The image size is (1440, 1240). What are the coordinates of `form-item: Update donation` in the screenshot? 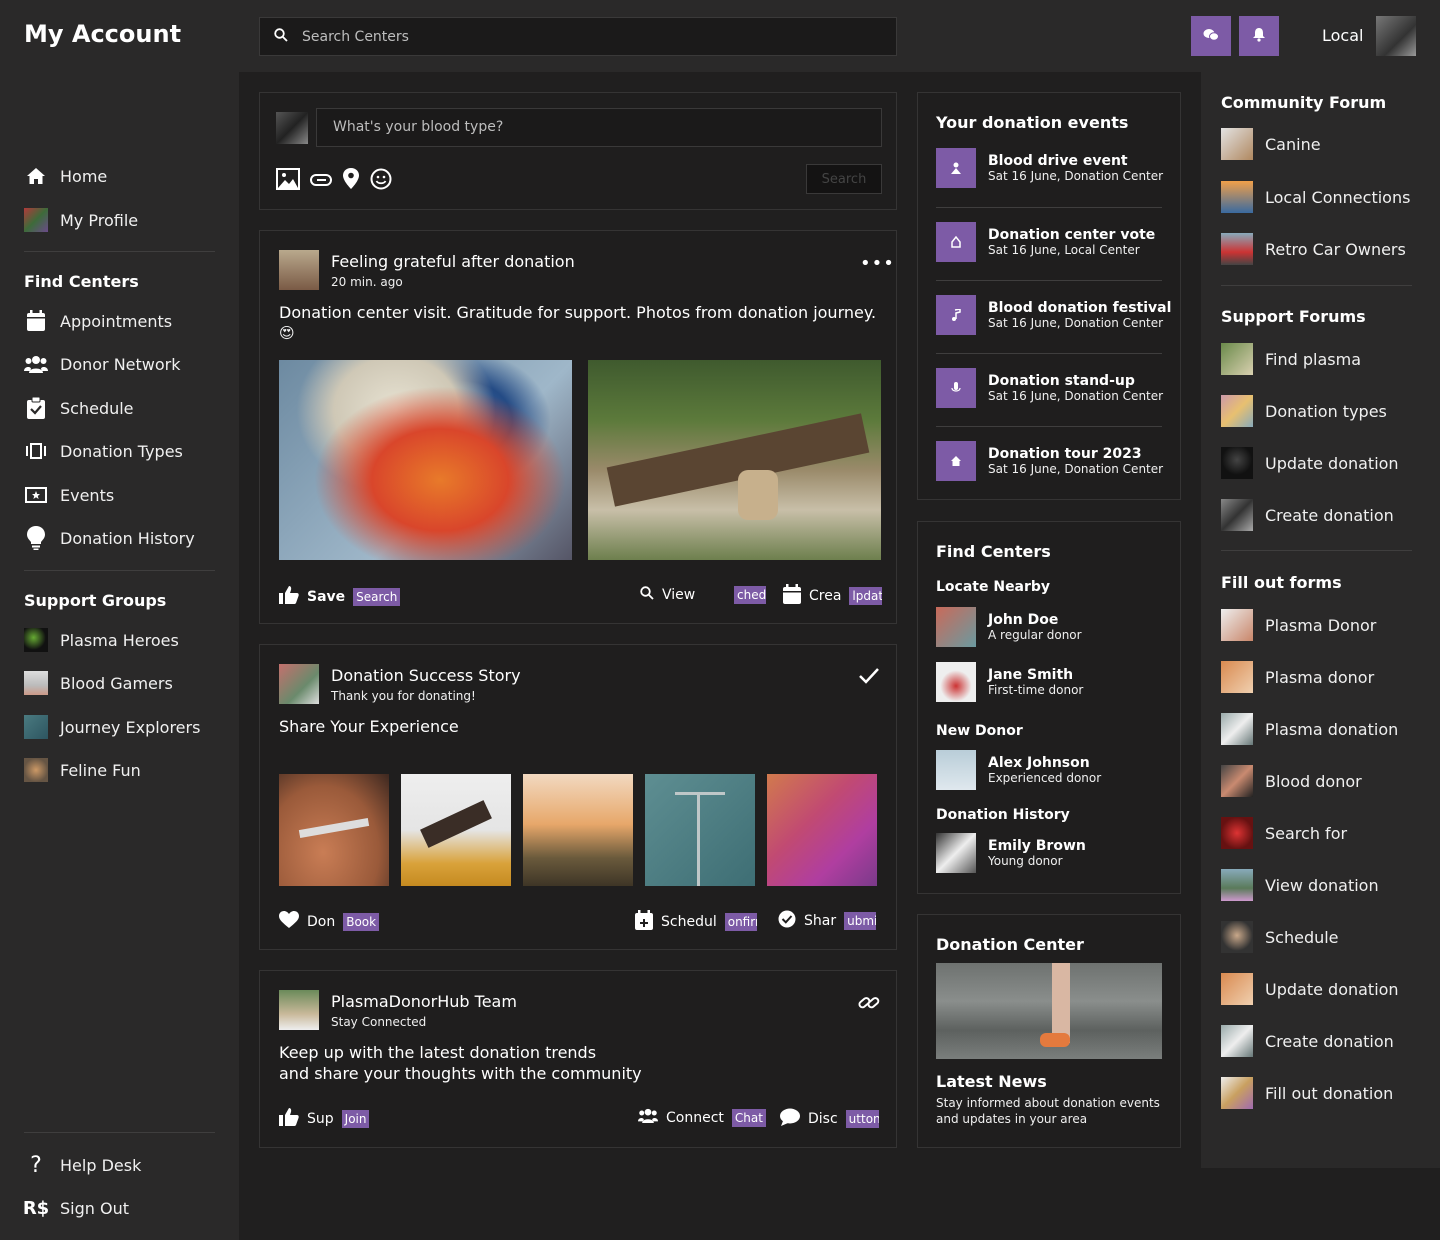 It's located at (1310, 989).